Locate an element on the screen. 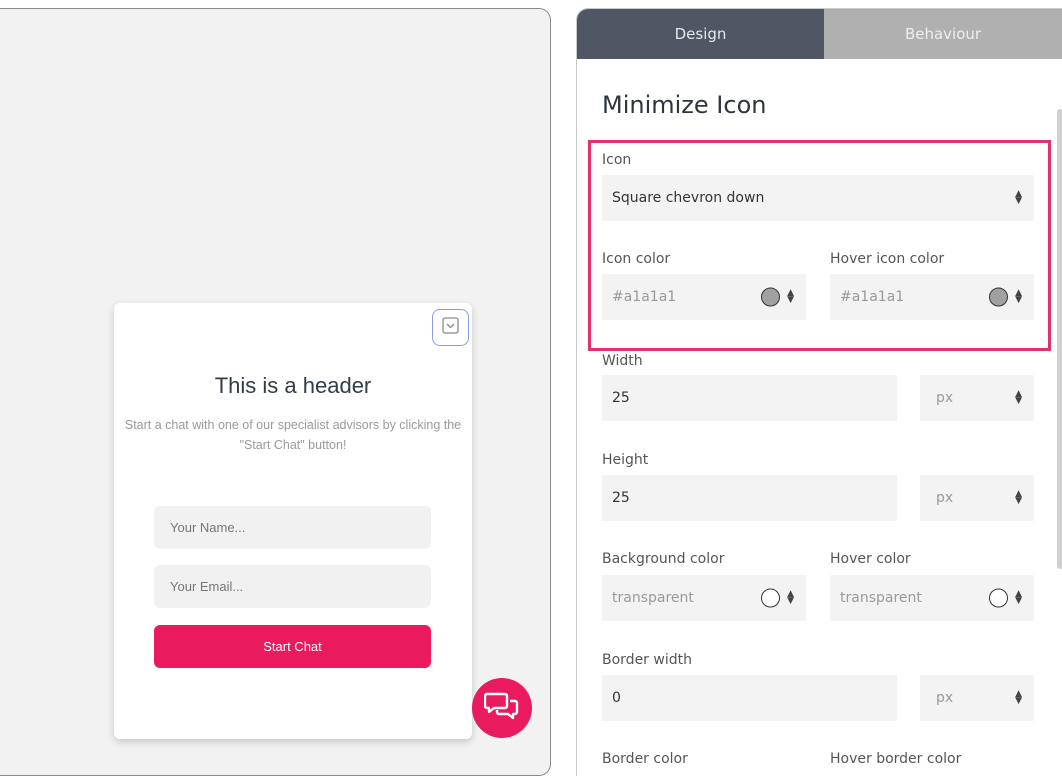  minimize-button is located at coordinates (450, 327).